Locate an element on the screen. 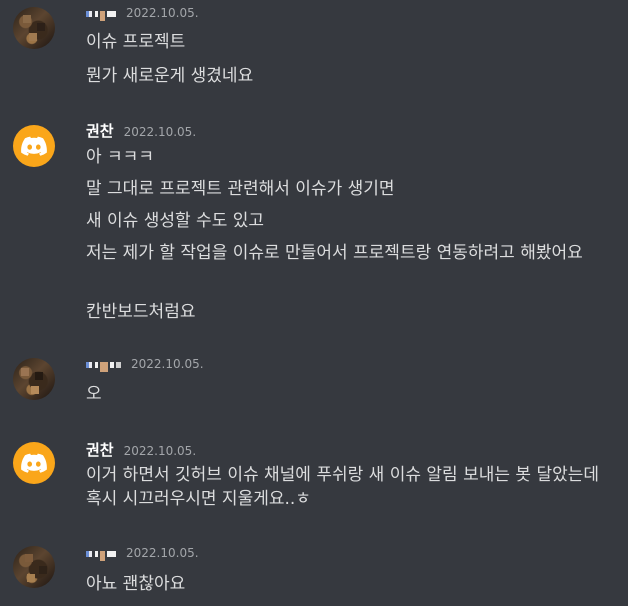 The image size is (628, 606). message-text: 새 이슈 생성할 수도 있고 is located at coordinates (175, 221).